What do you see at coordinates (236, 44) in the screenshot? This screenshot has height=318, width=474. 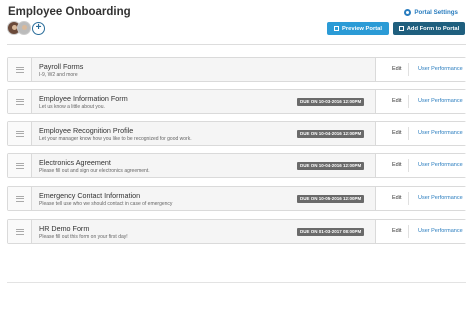 I see `header-divider` at bounding box center [236, 44].